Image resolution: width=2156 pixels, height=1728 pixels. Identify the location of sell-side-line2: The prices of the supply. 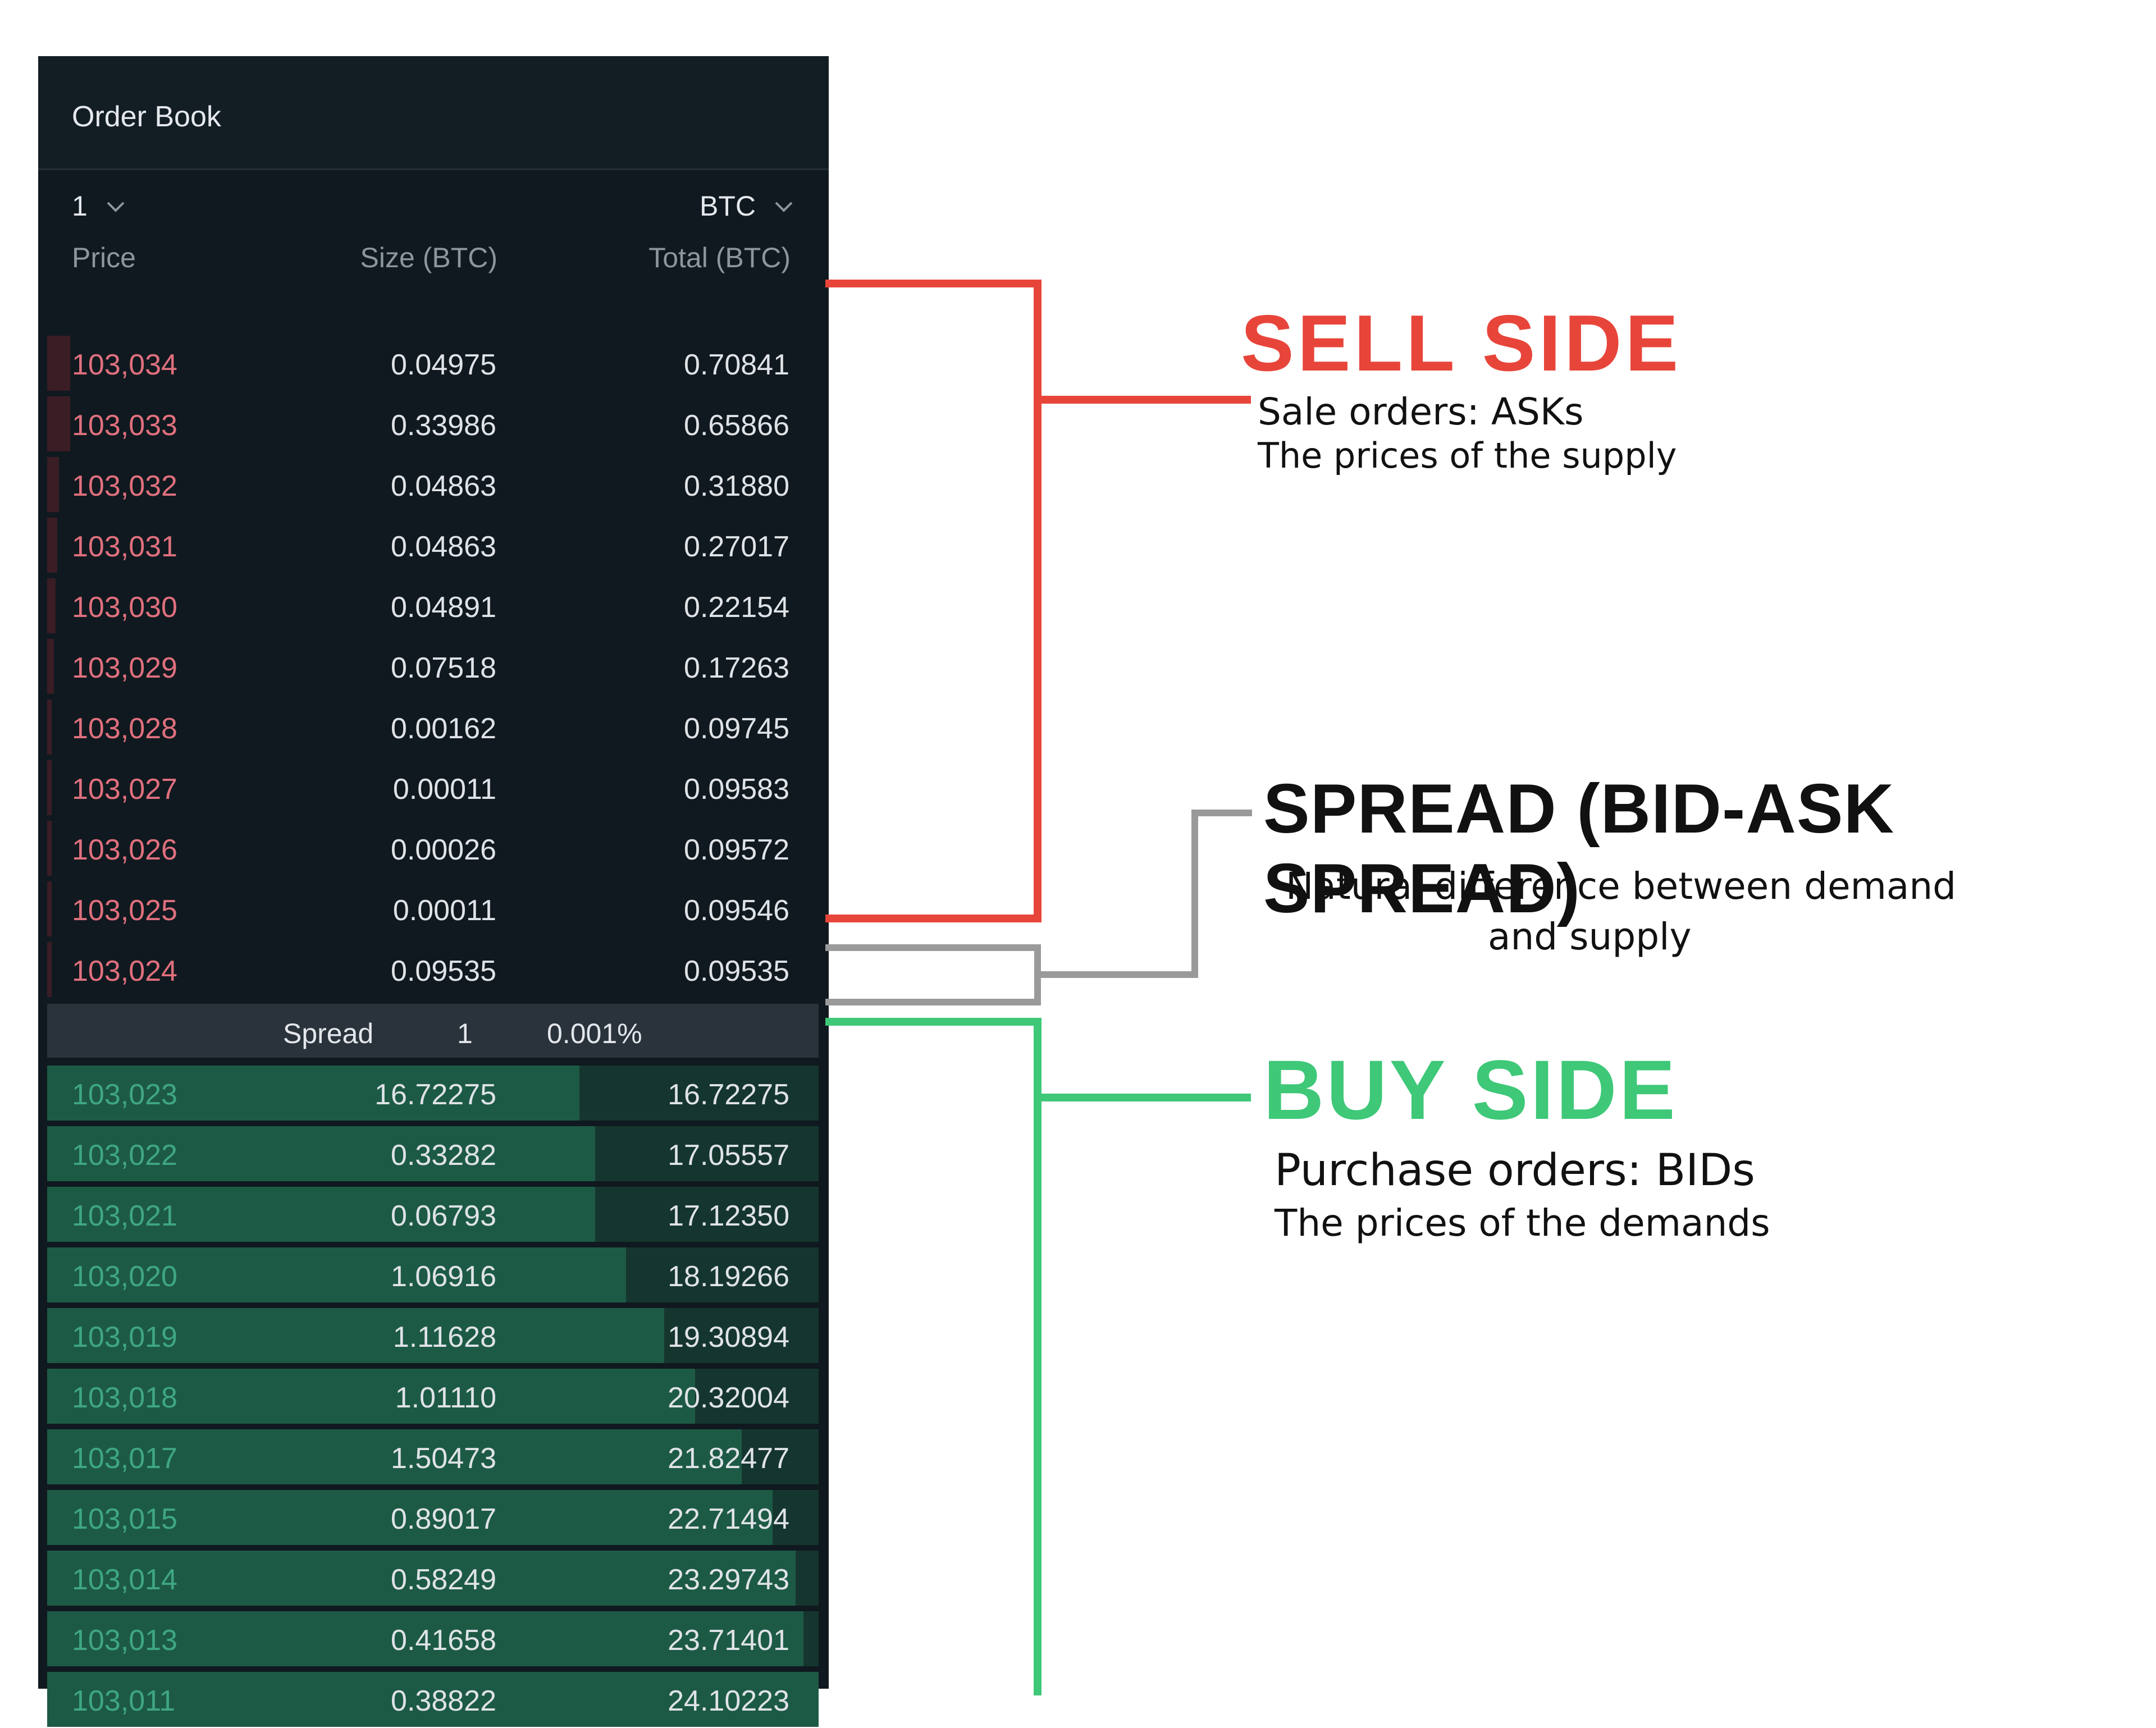
(1467, 455).